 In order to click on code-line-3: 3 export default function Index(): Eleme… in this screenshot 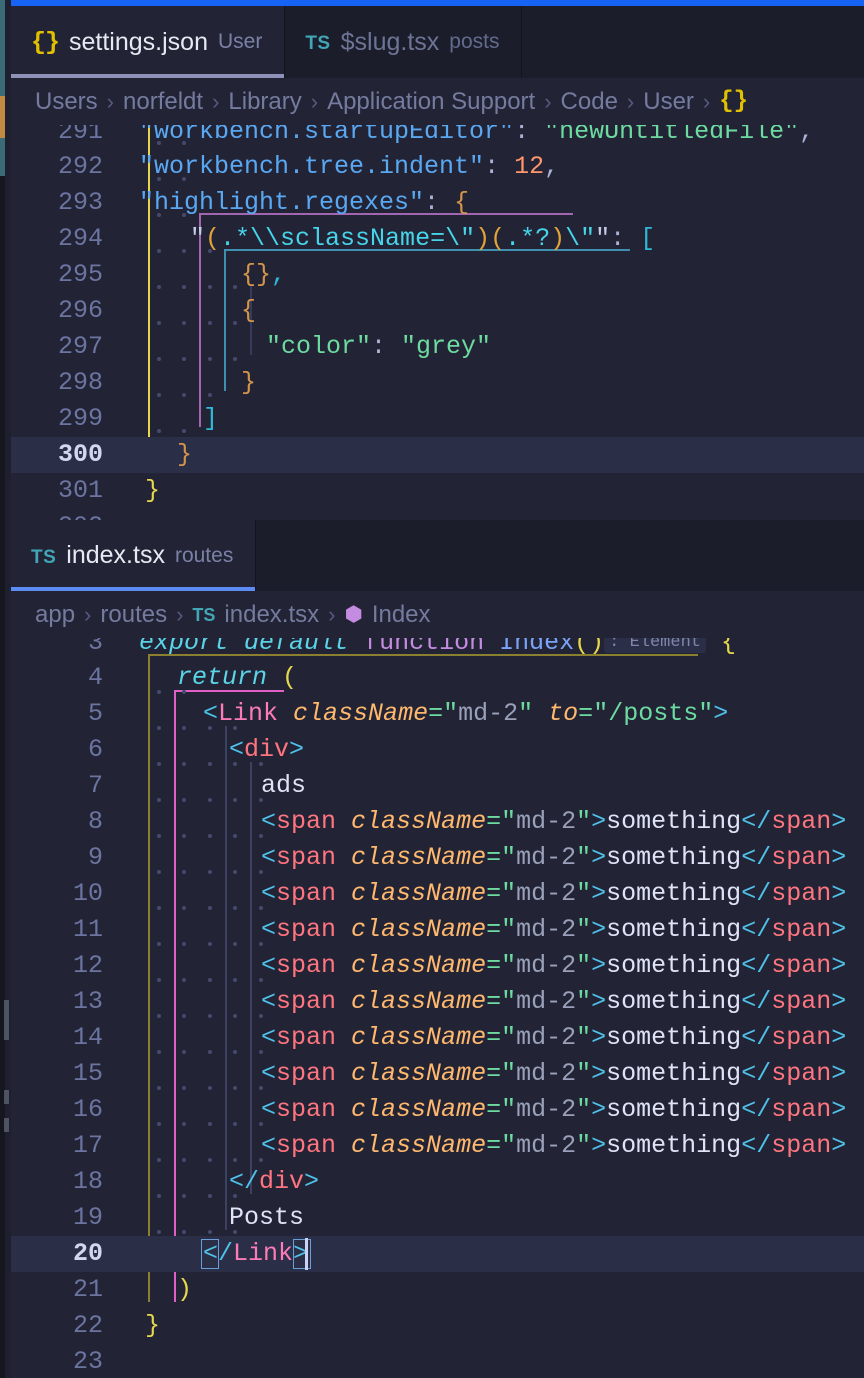, I will do `click(437, 649)`.